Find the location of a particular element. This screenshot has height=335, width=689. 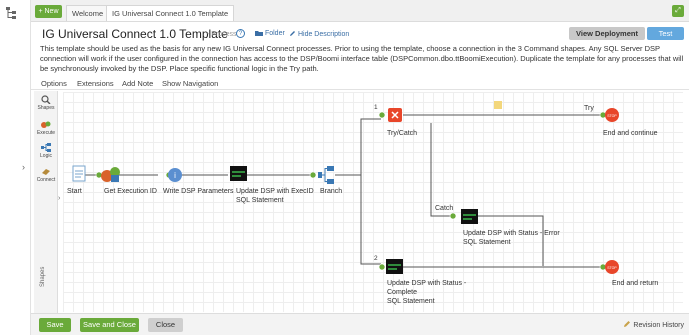

test-button: Test is located at coordinates (665, 33).